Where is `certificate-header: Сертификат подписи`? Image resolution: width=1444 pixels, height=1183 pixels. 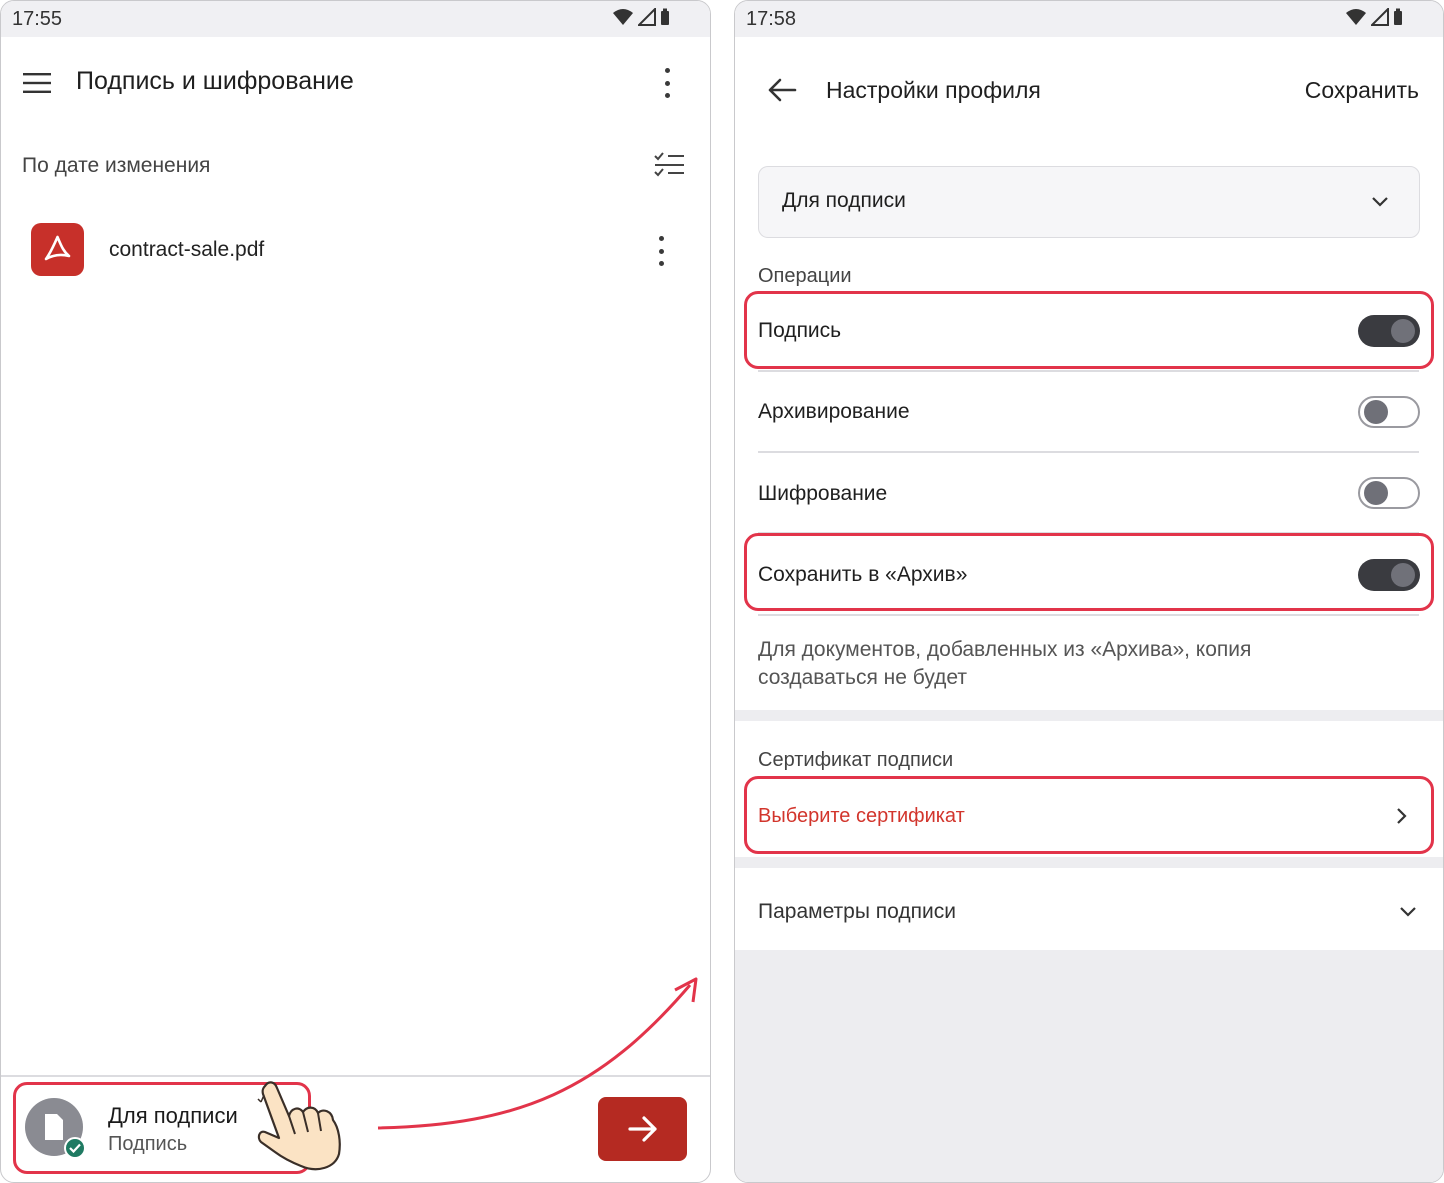 certificate-header: Сертификат подписи is located at coordinates (856, 760).